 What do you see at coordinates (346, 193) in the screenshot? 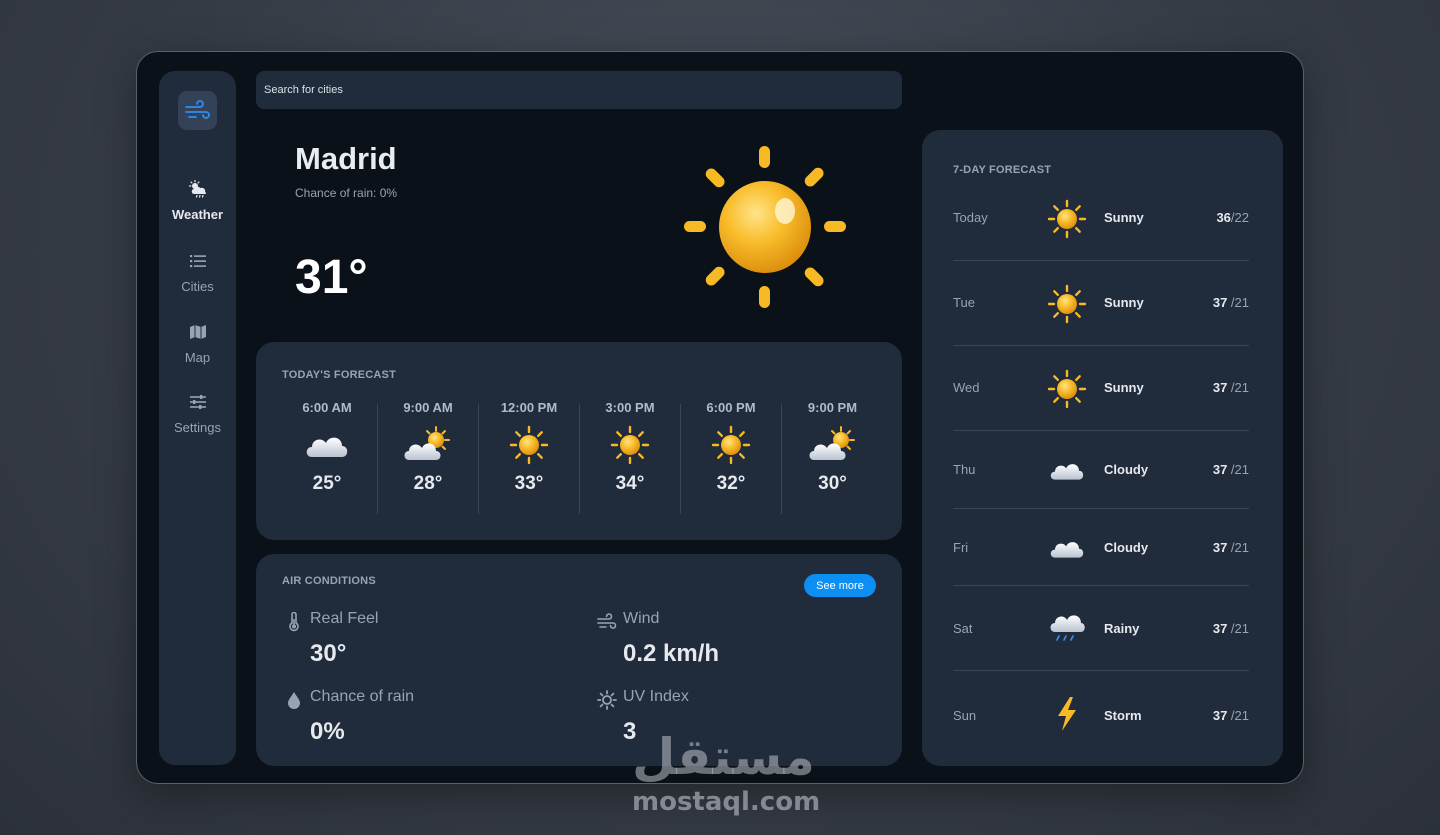
I see `rain-chance-text: Chance of rain: 0%` at bounding box center [346, 193].